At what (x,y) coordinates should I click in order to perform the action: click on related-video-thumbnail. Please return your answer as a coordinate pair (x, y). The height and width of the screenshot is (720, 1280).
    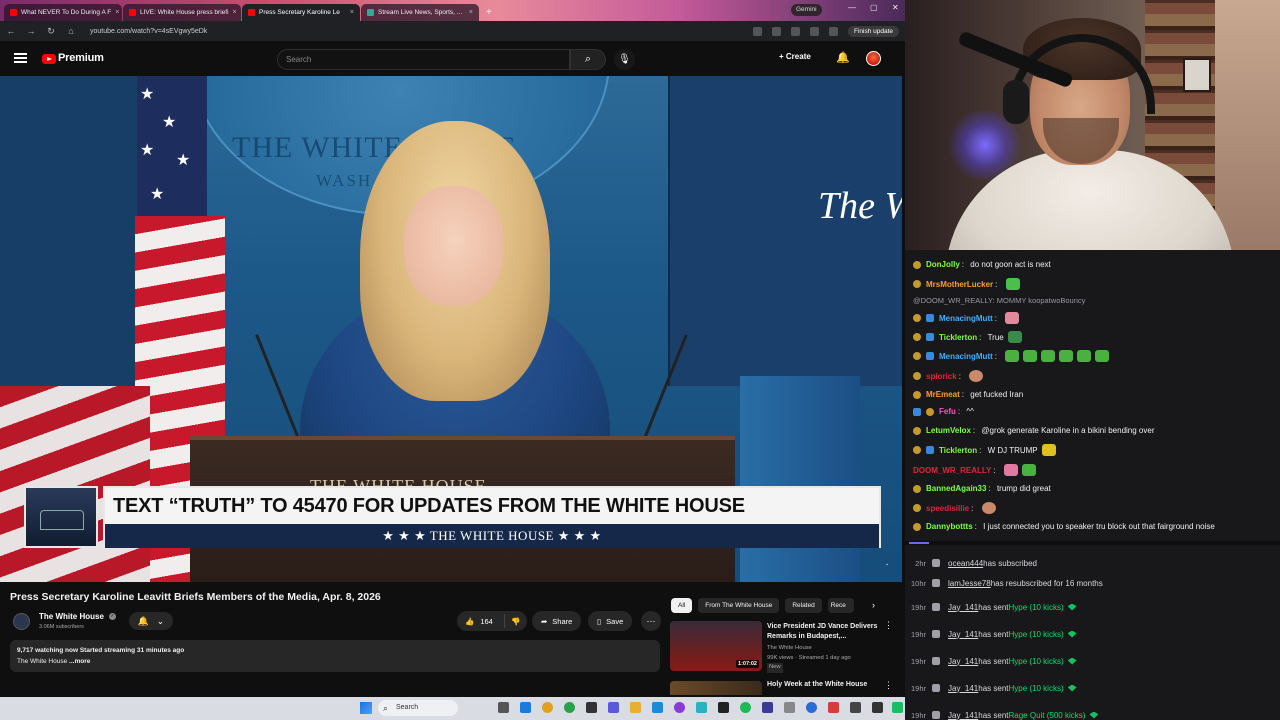
    Looking at the image, I should click on (716, 688).